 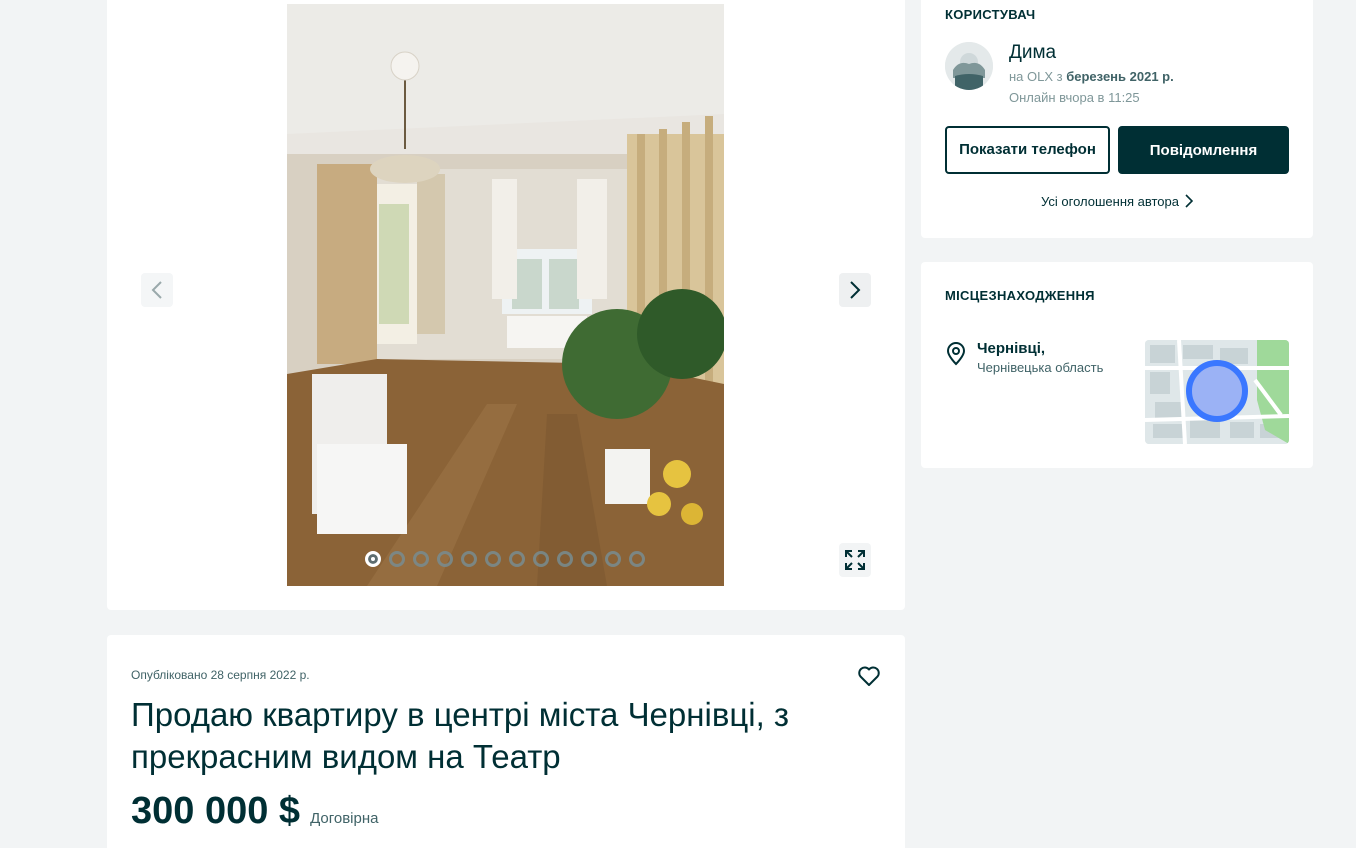 I want to click on price: 300 000 $, so click(x=216, y=811).